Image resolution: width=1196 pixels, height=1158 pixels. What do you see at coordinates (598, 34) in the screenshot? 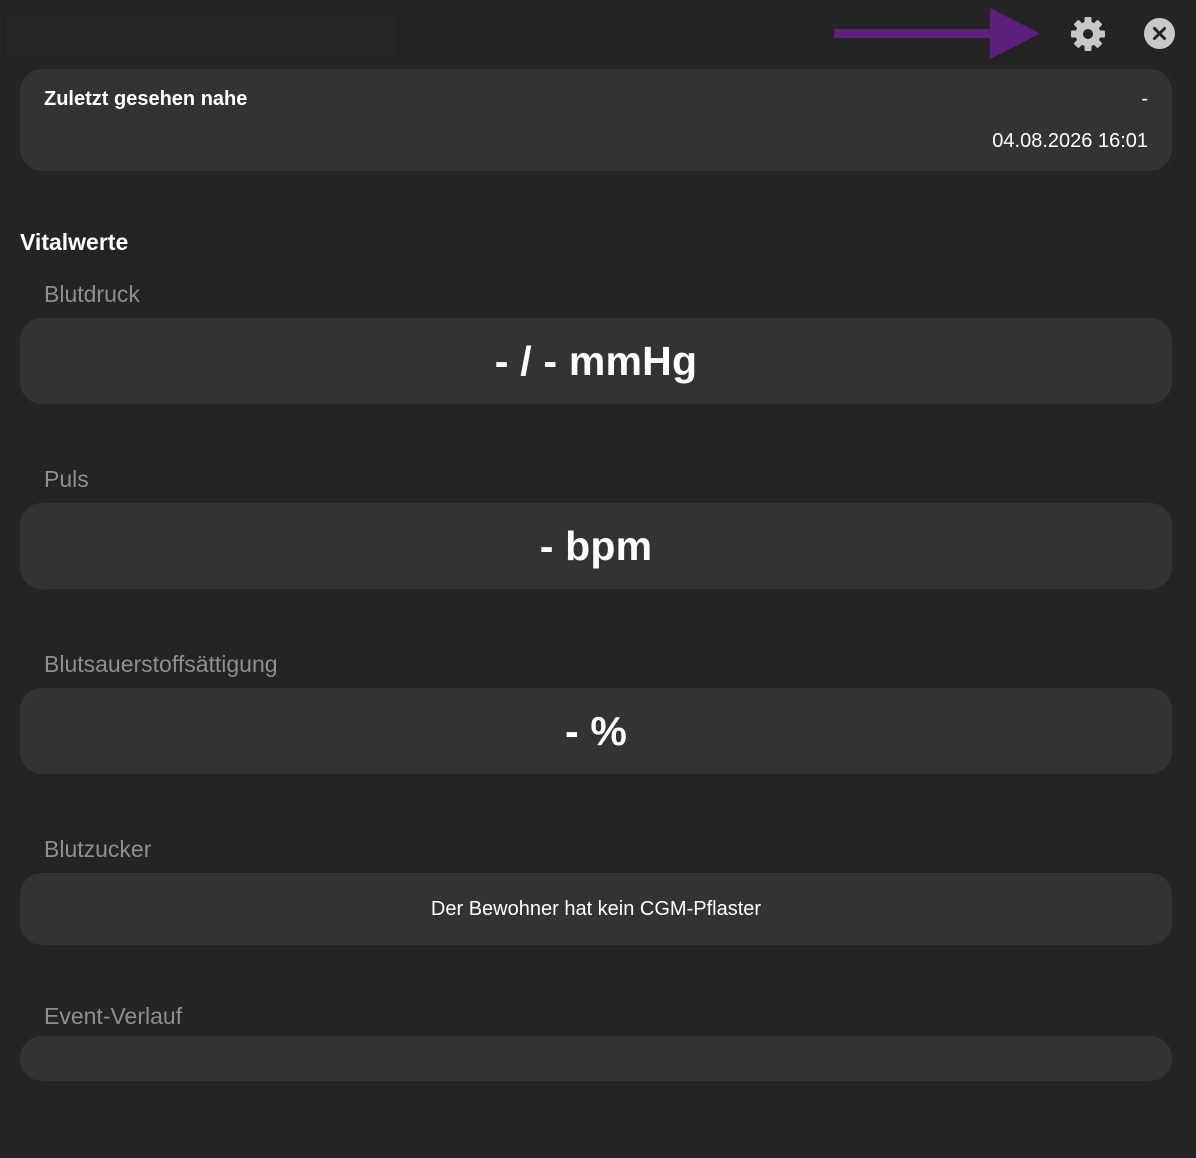
I see `top-bar` at bounding box center [598, 34].